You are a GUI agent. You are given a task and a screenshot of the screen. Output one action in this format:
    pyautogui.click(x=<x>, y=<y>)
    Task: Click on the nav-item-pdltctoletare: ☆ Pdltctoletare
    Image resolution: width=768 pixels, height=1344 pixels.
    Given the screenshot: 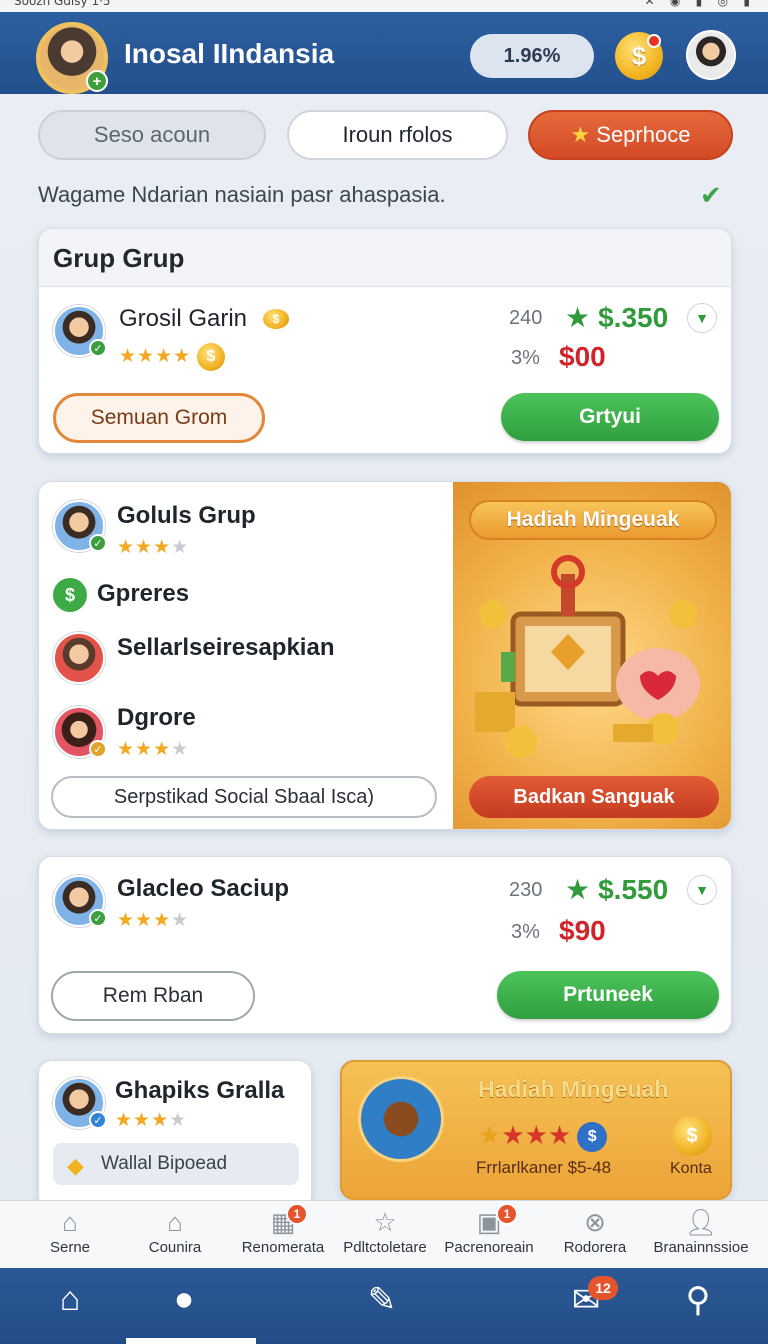 What is the action you would take?
    pyautogui.click(x=385, y=1235)
    